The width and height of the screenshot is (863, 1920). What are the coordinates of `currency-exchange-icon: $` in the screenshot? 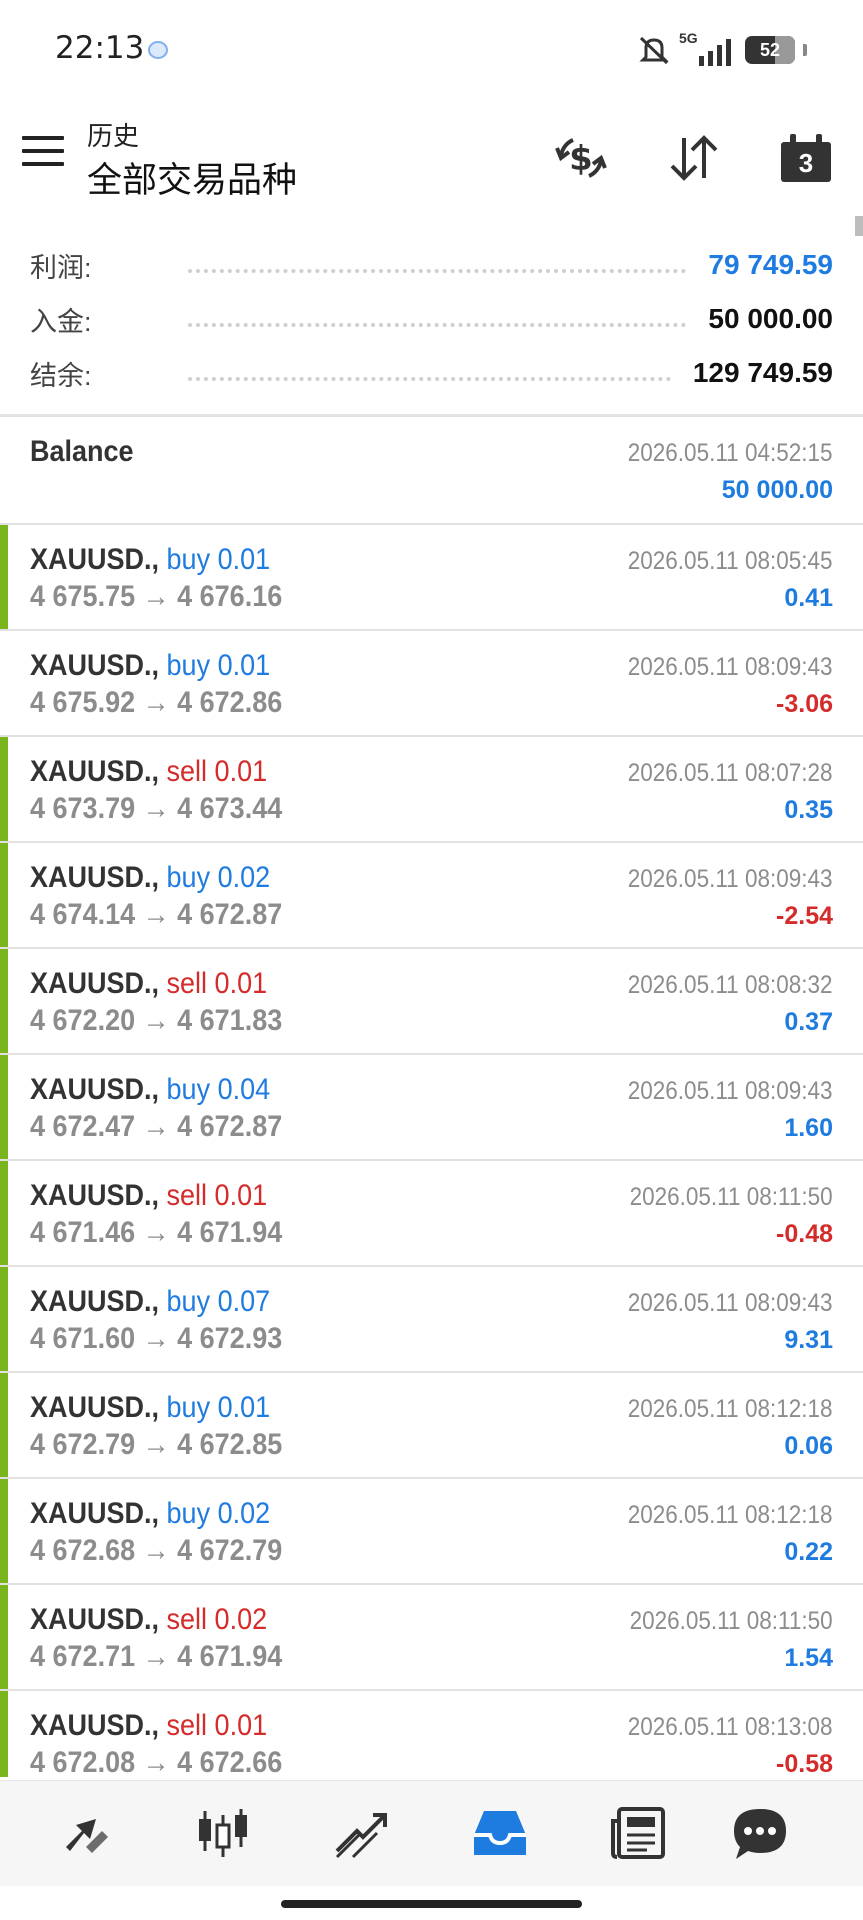 It's located at (581, 158).